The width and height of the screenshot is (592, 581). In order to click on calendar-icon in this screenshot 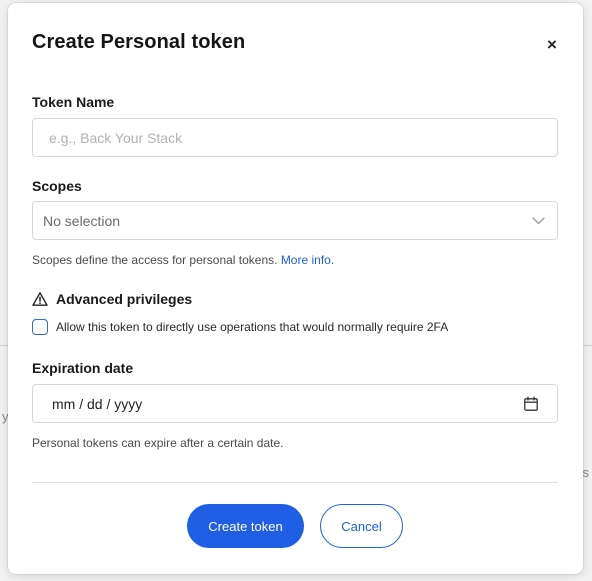, I will do `click(531, 404)`.